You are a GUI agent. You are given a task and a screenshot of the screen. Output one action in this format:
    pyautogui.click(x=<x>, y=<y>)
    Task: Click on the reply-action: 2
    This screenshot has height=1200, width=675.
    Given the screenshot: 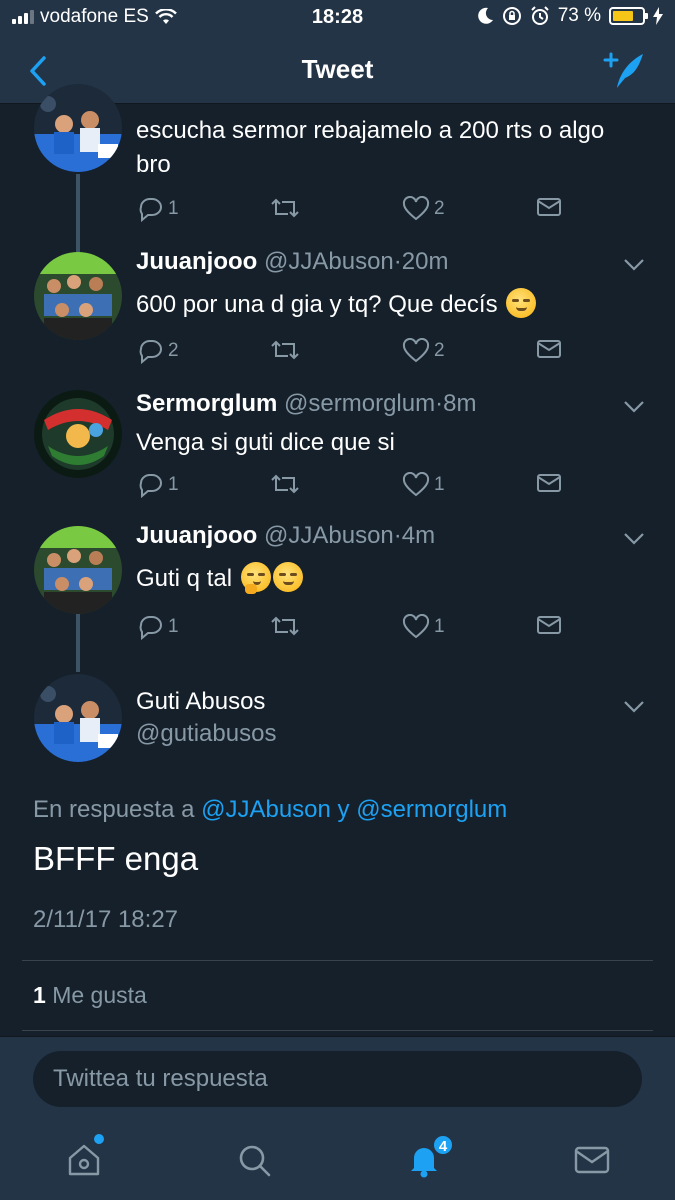 What is the action you would take?
    pyautogui.click(x=157, y=351)
    